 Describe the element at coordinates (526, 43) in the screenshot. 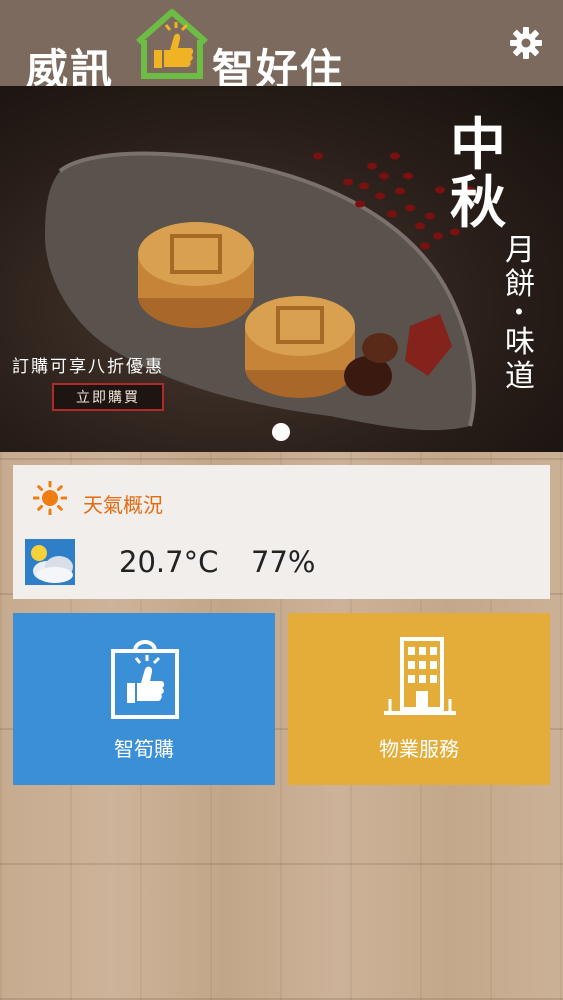

I see `settings-gear-icon` at that location.